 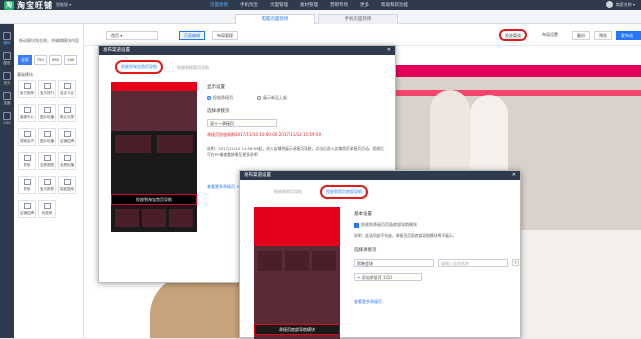 What do you see at coordinates (242, 123) in the screenshot?
I see `landing-page-select: 双十一承接页` at bounding box center [242, 123].